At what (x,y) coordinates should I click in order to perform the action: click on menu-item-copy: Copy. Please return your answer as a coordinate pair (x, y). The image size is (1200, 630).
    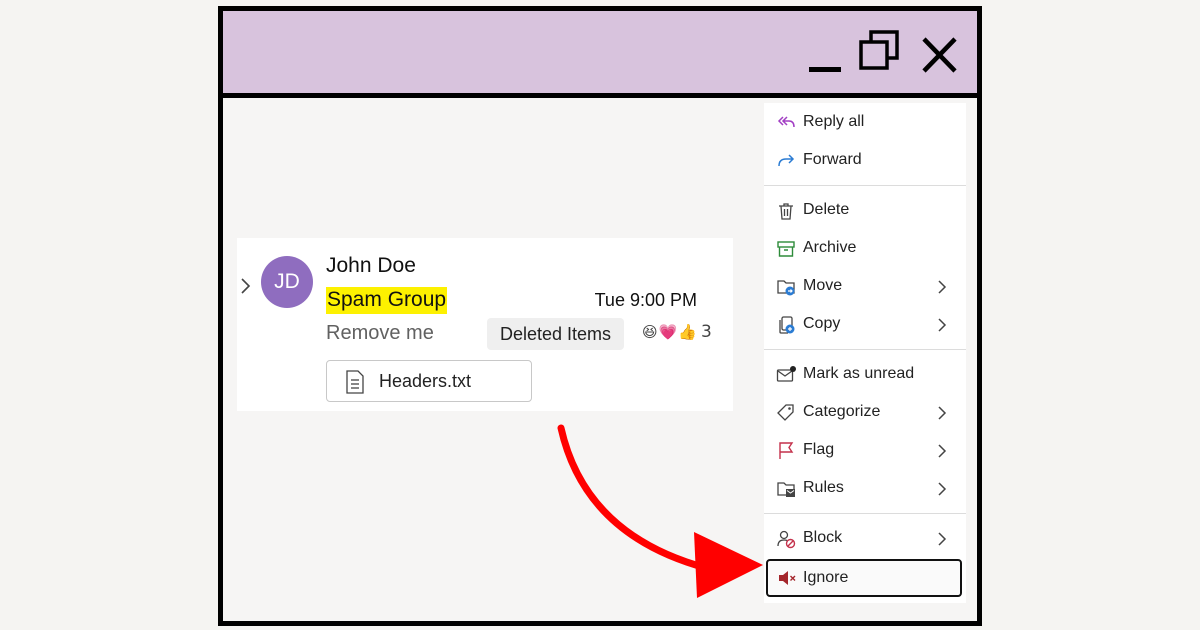
    Looking at the image, I should click on (865, 325).